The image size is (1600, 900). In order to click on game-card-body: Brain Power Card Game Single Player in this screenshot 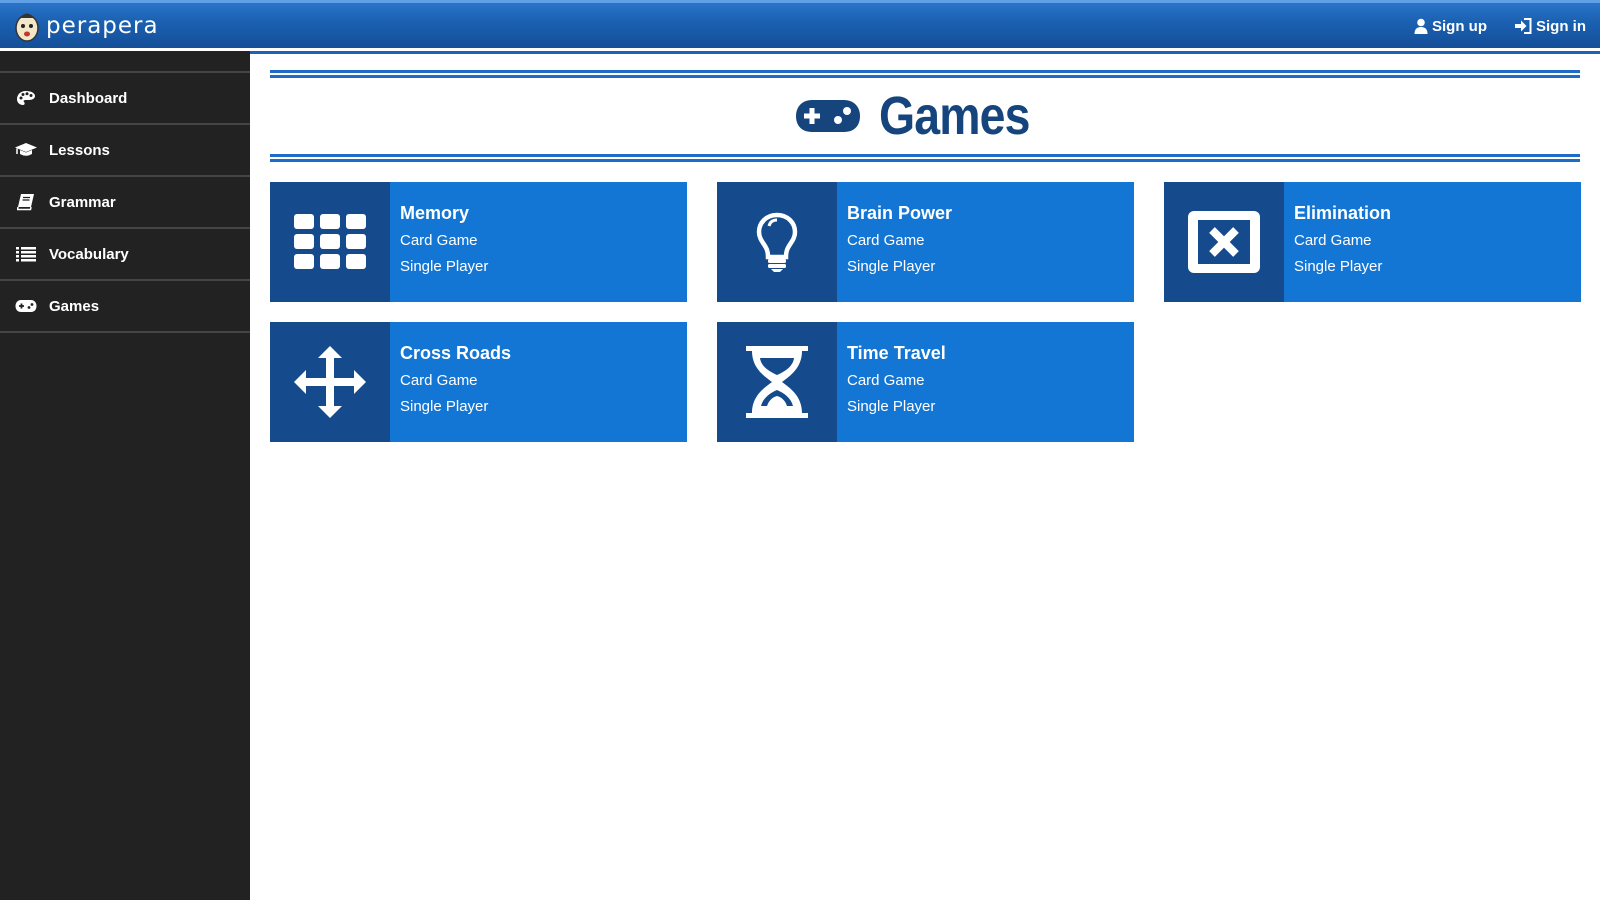, I will do `click(899, 242)`.